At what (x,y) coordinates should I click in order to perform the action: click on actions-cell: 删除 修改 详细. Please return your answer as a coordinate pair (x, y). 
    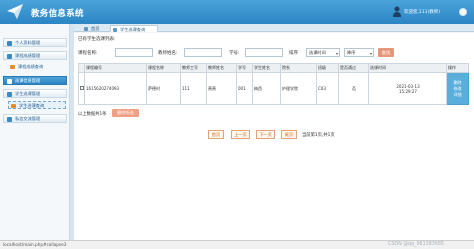
    Looking at the image, I should click on (457, 88).